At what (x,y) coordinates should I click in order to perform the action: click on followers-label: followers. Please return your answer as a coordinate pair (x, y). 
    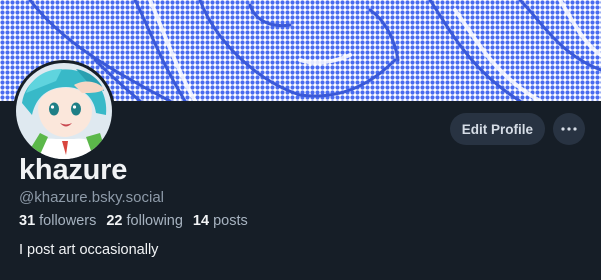
    Looking at the image, I should click on (68, 221).